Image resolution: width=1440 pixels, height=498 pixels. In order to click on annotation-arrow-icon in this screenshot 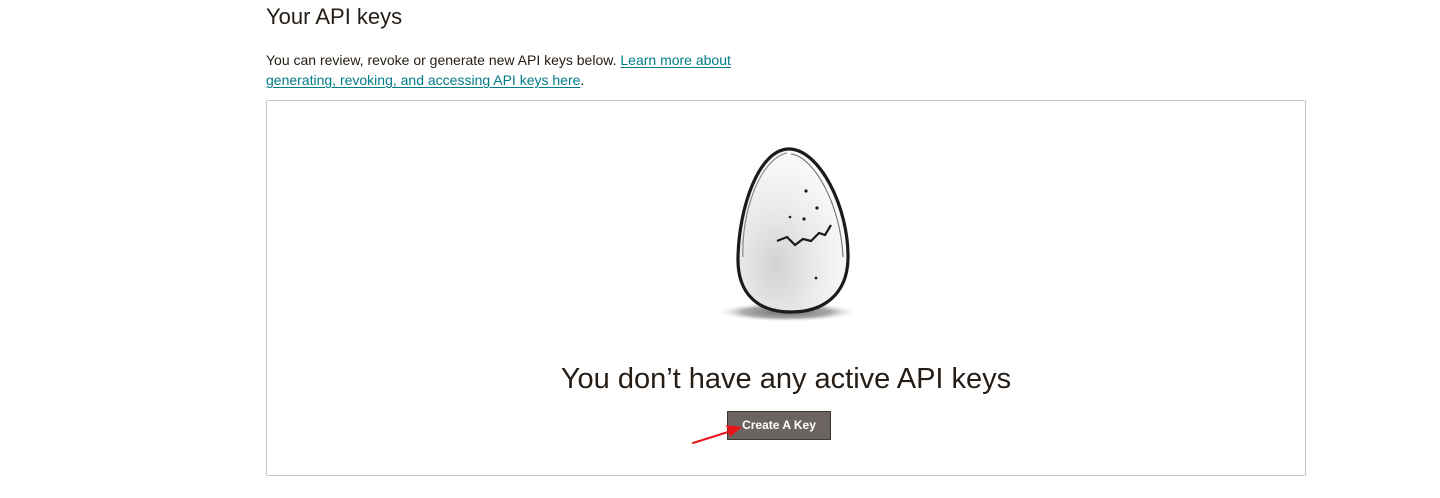, I will do `click(717, 434)`.